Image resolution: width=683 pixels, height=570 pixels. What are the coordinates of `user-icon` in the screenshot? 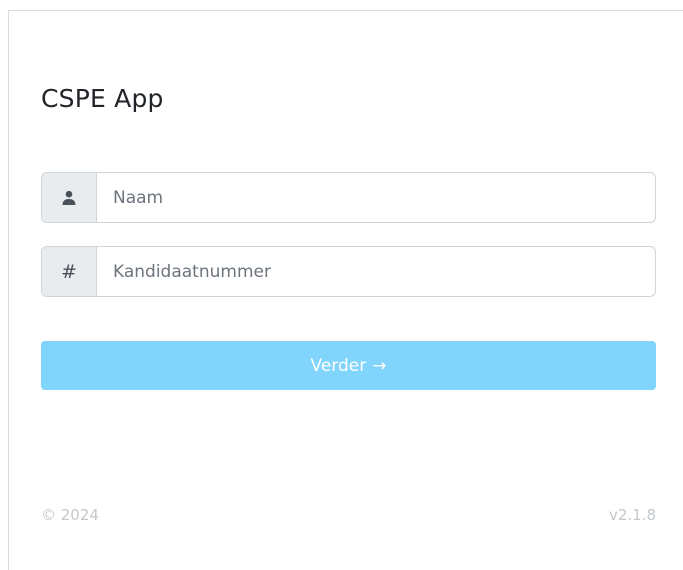 It's located at (69, 197).